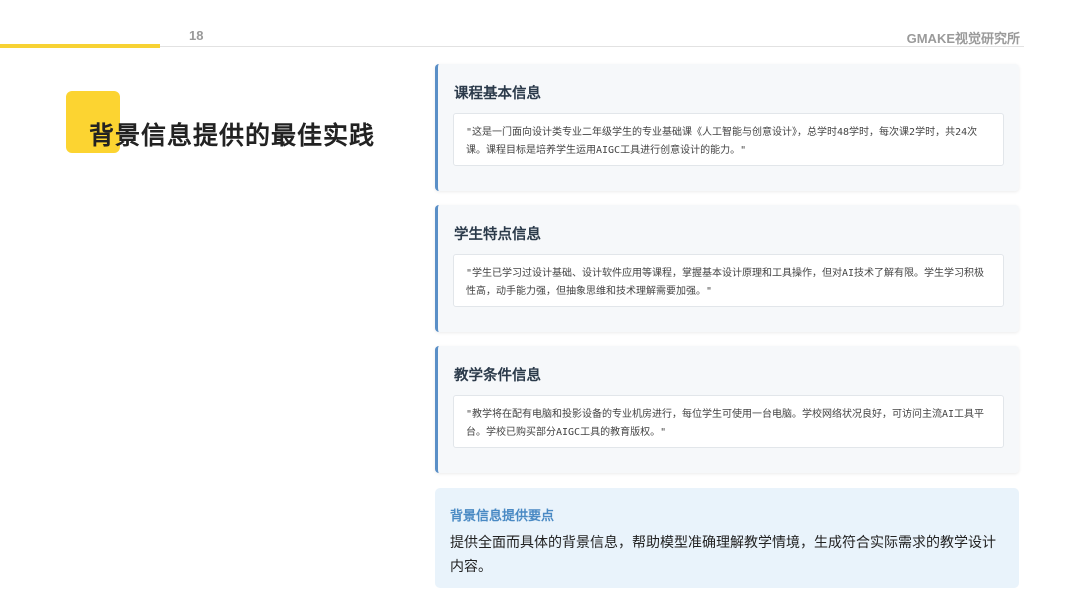 The width and height of the screenshot is (1080, 602). I want to click on card-title: 教学条件信息, so click(497, 376).